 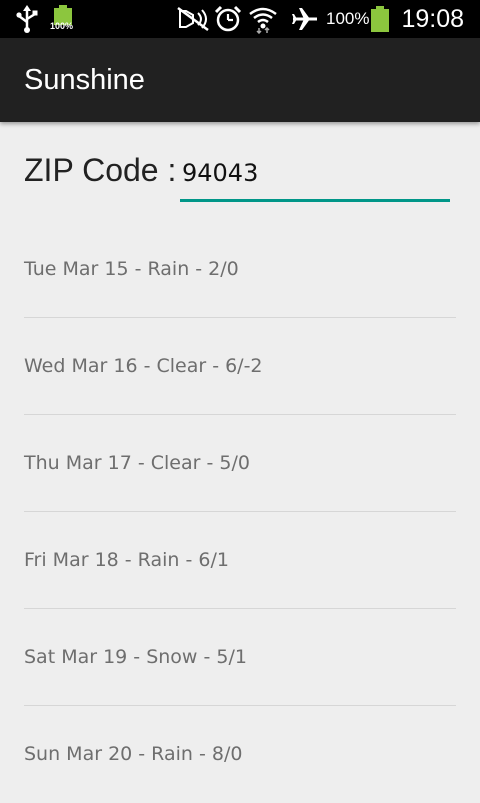 I want to click on status-bar: 100% 100% 19:08, so click(x=240, y=19).